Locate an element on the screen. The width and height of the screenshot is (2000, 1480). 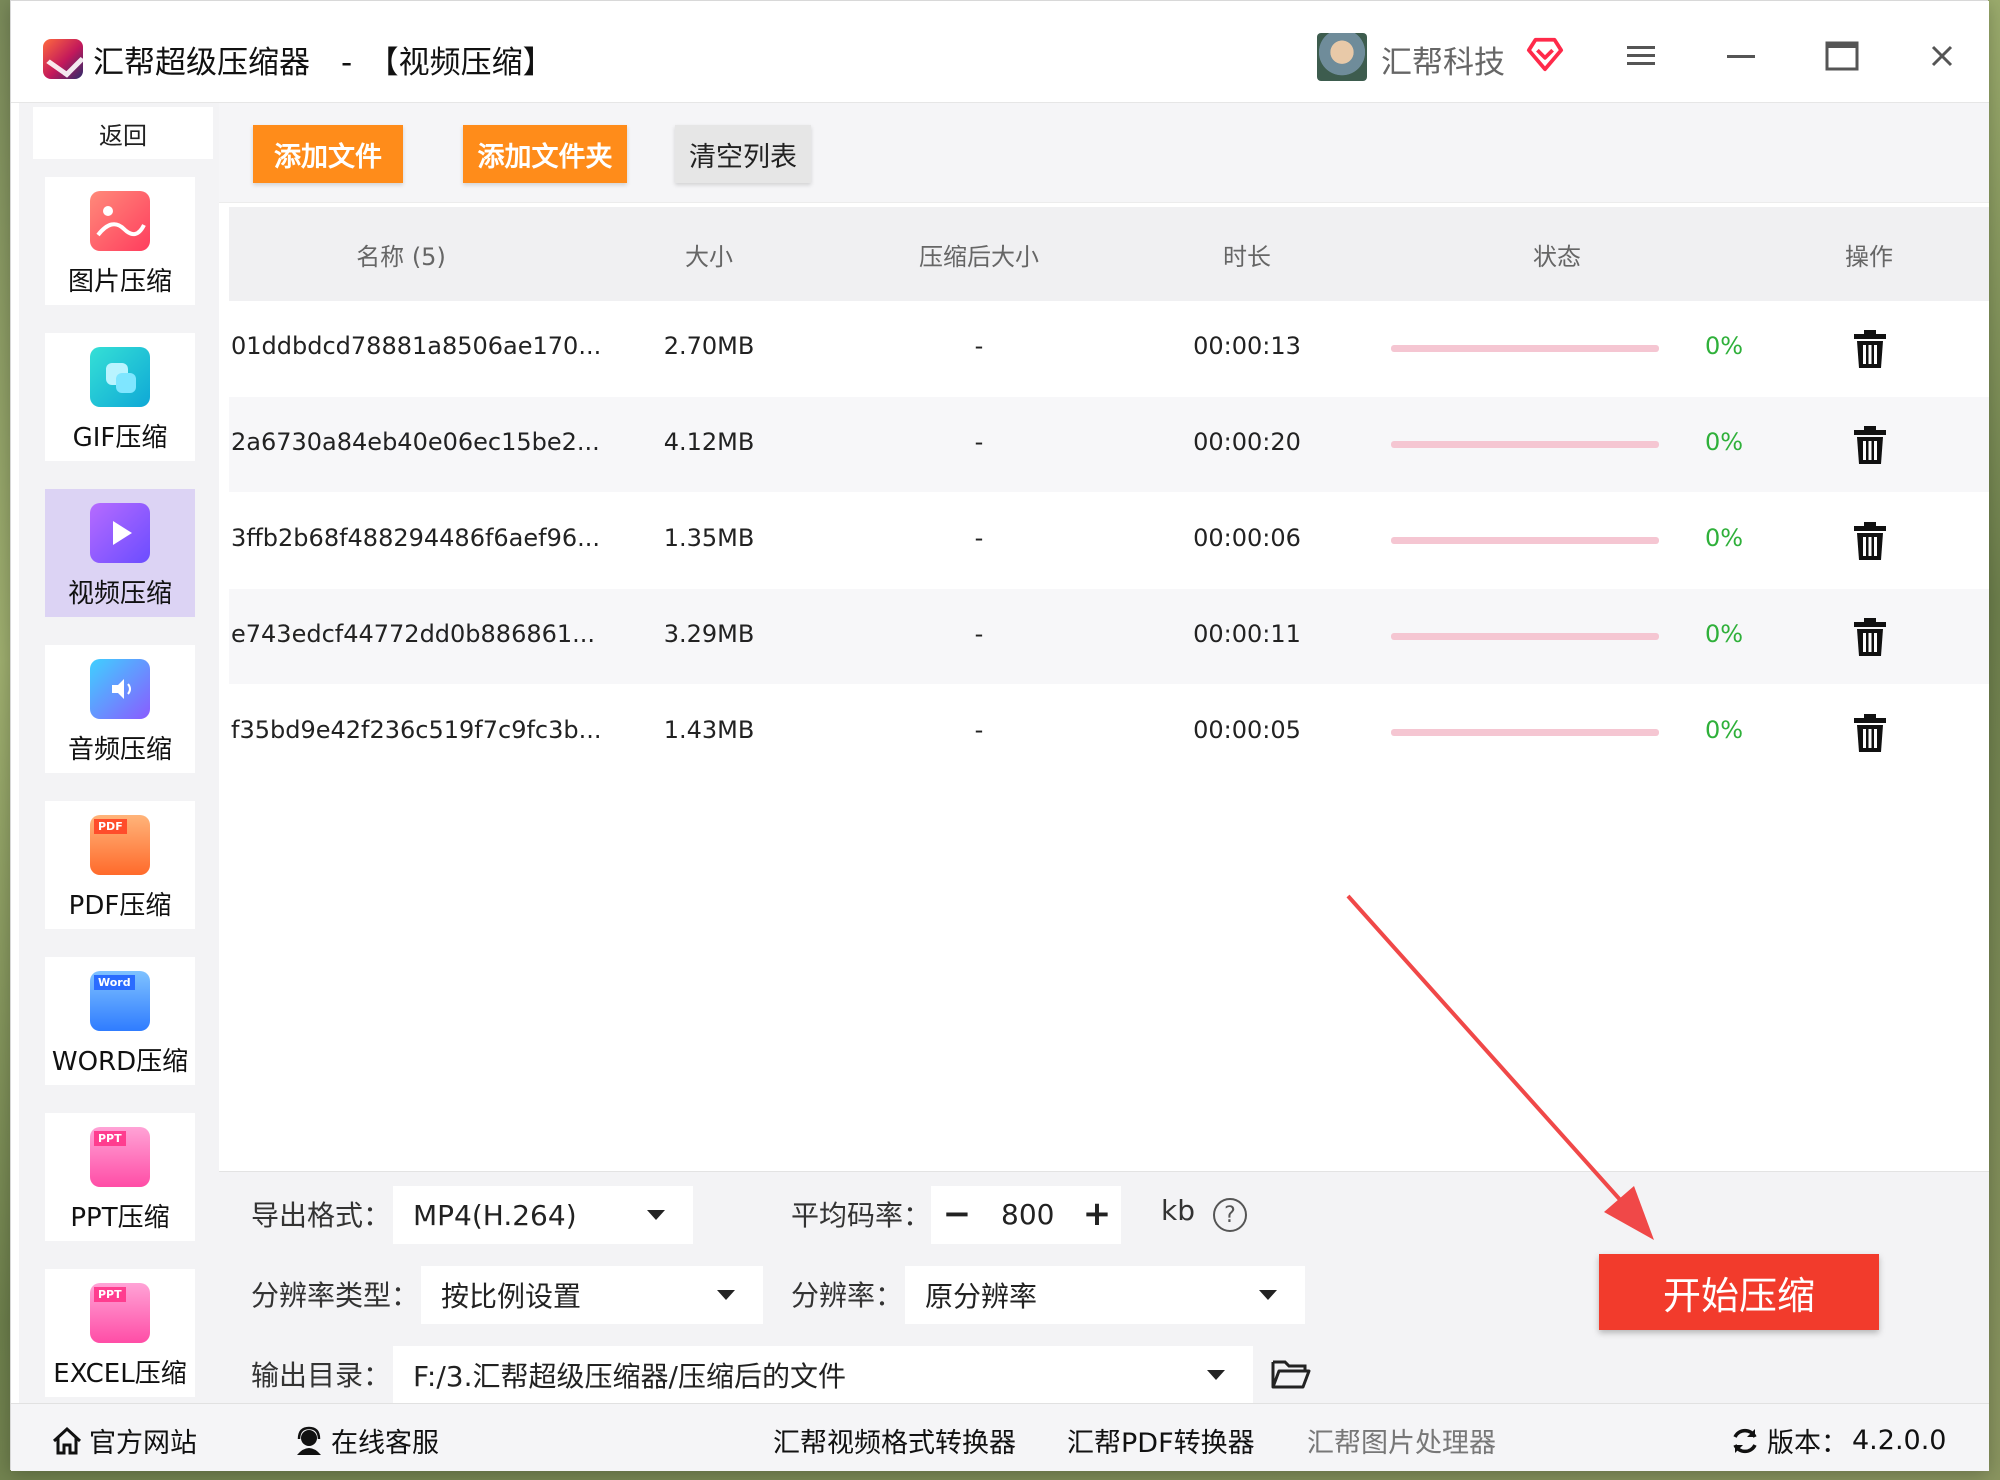
version-label: 版本： is located at coordinates (1807, 1443).